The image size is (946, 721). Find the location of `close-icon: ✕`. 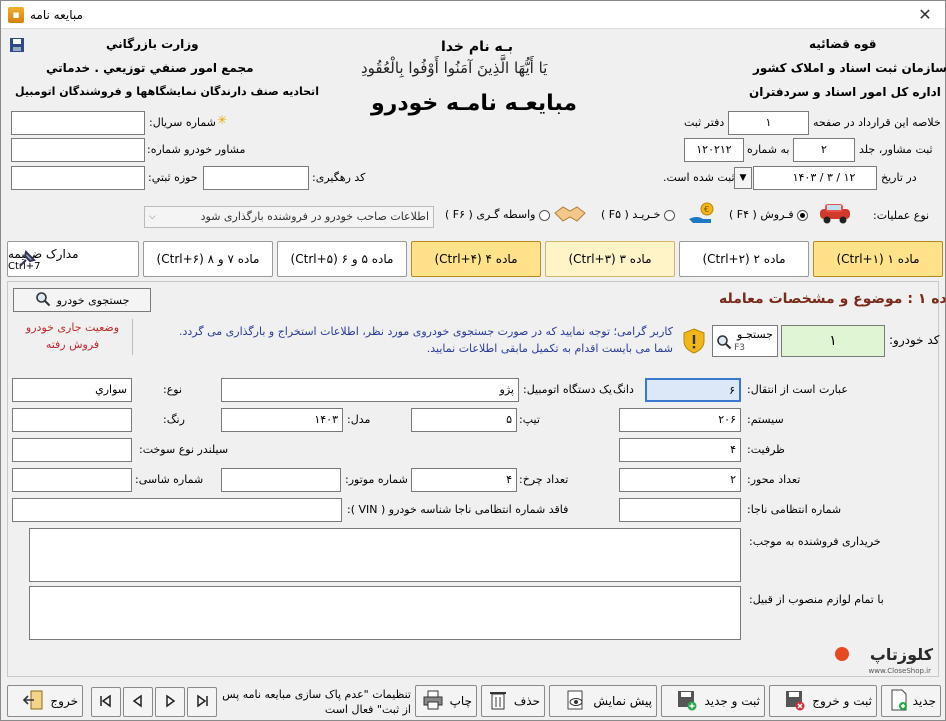

close-icon: ✕ is located at coordinates (925, 15).